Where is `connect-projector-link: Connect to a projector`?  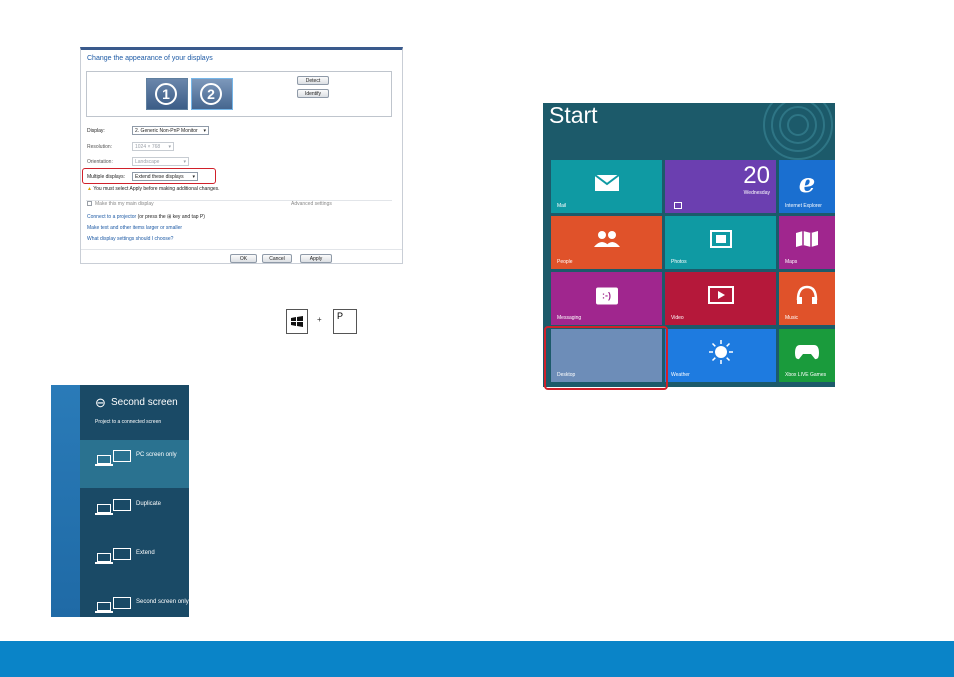
connect-projector-link: Connect to a projector is located at coordinates (111, 217).